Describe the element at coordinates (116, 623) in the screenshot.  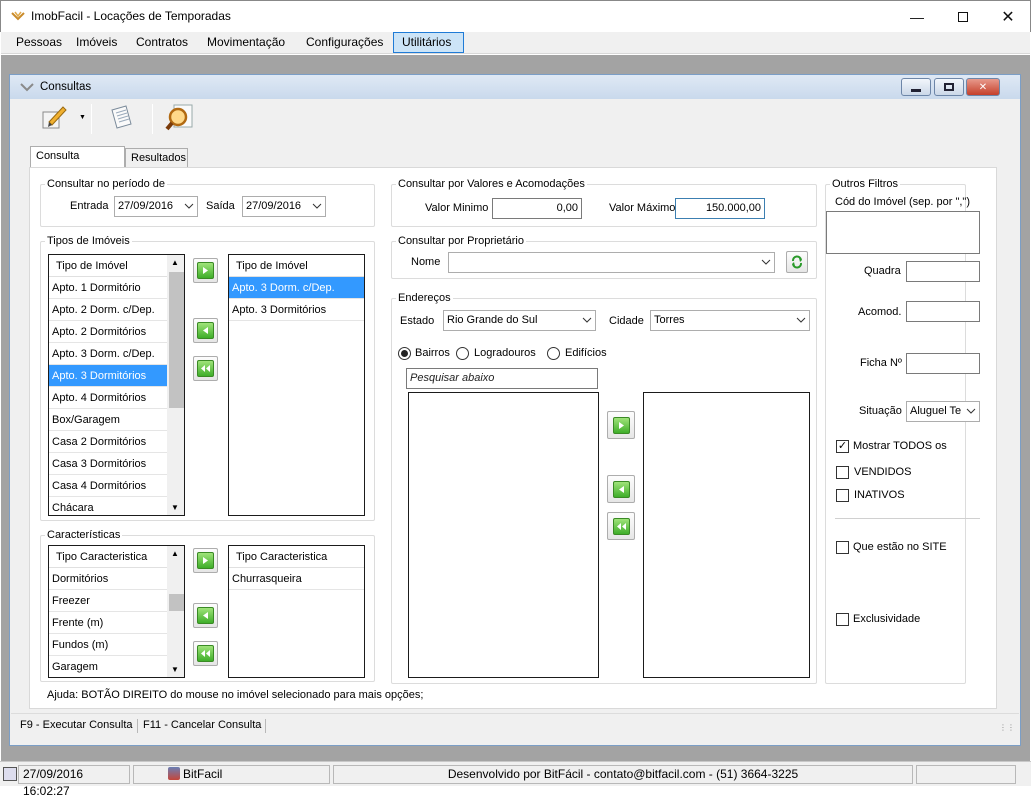
I see `list-item: Frente (m)` at that location.